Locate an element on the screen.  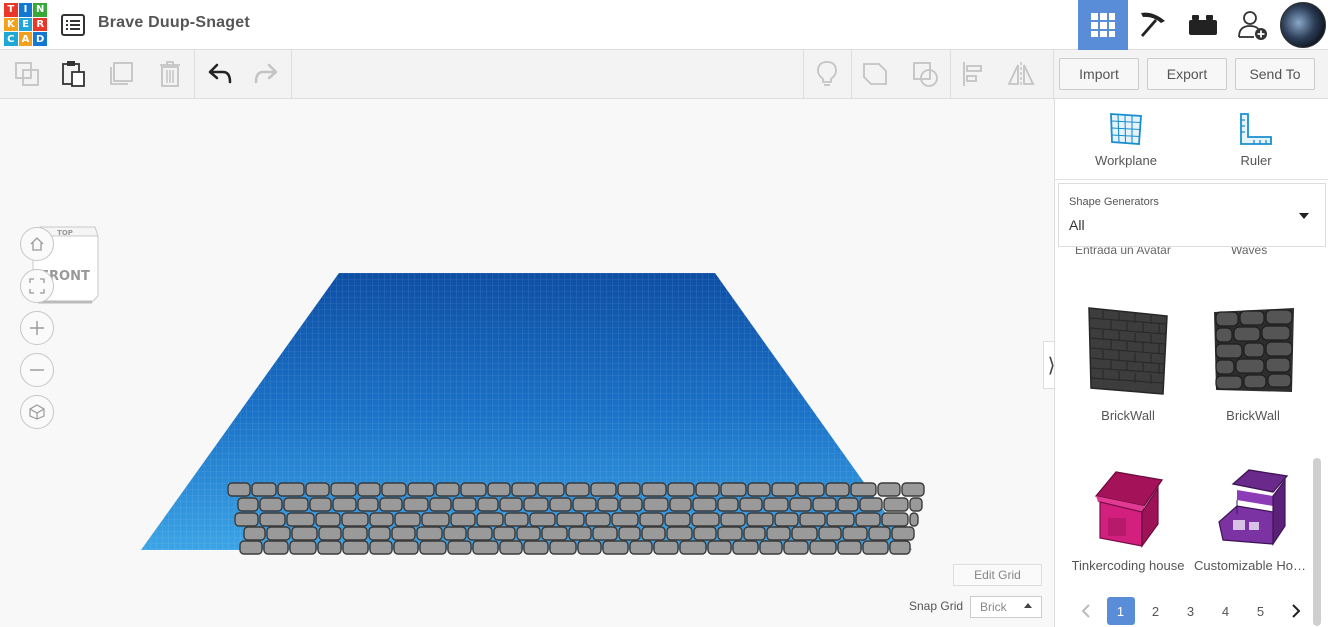
redo-button is located at coordinates (266, 74).